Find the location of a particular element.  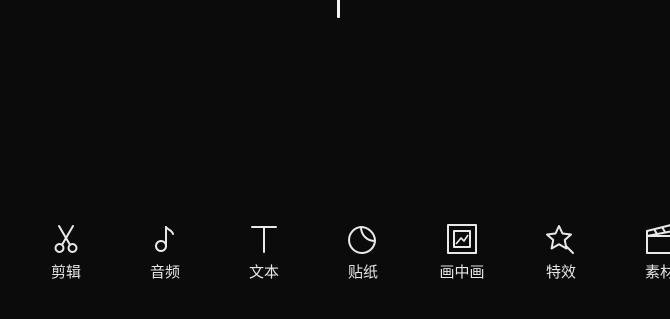

toolbar-item-text: 文本 is located at coordinates (264, 254).